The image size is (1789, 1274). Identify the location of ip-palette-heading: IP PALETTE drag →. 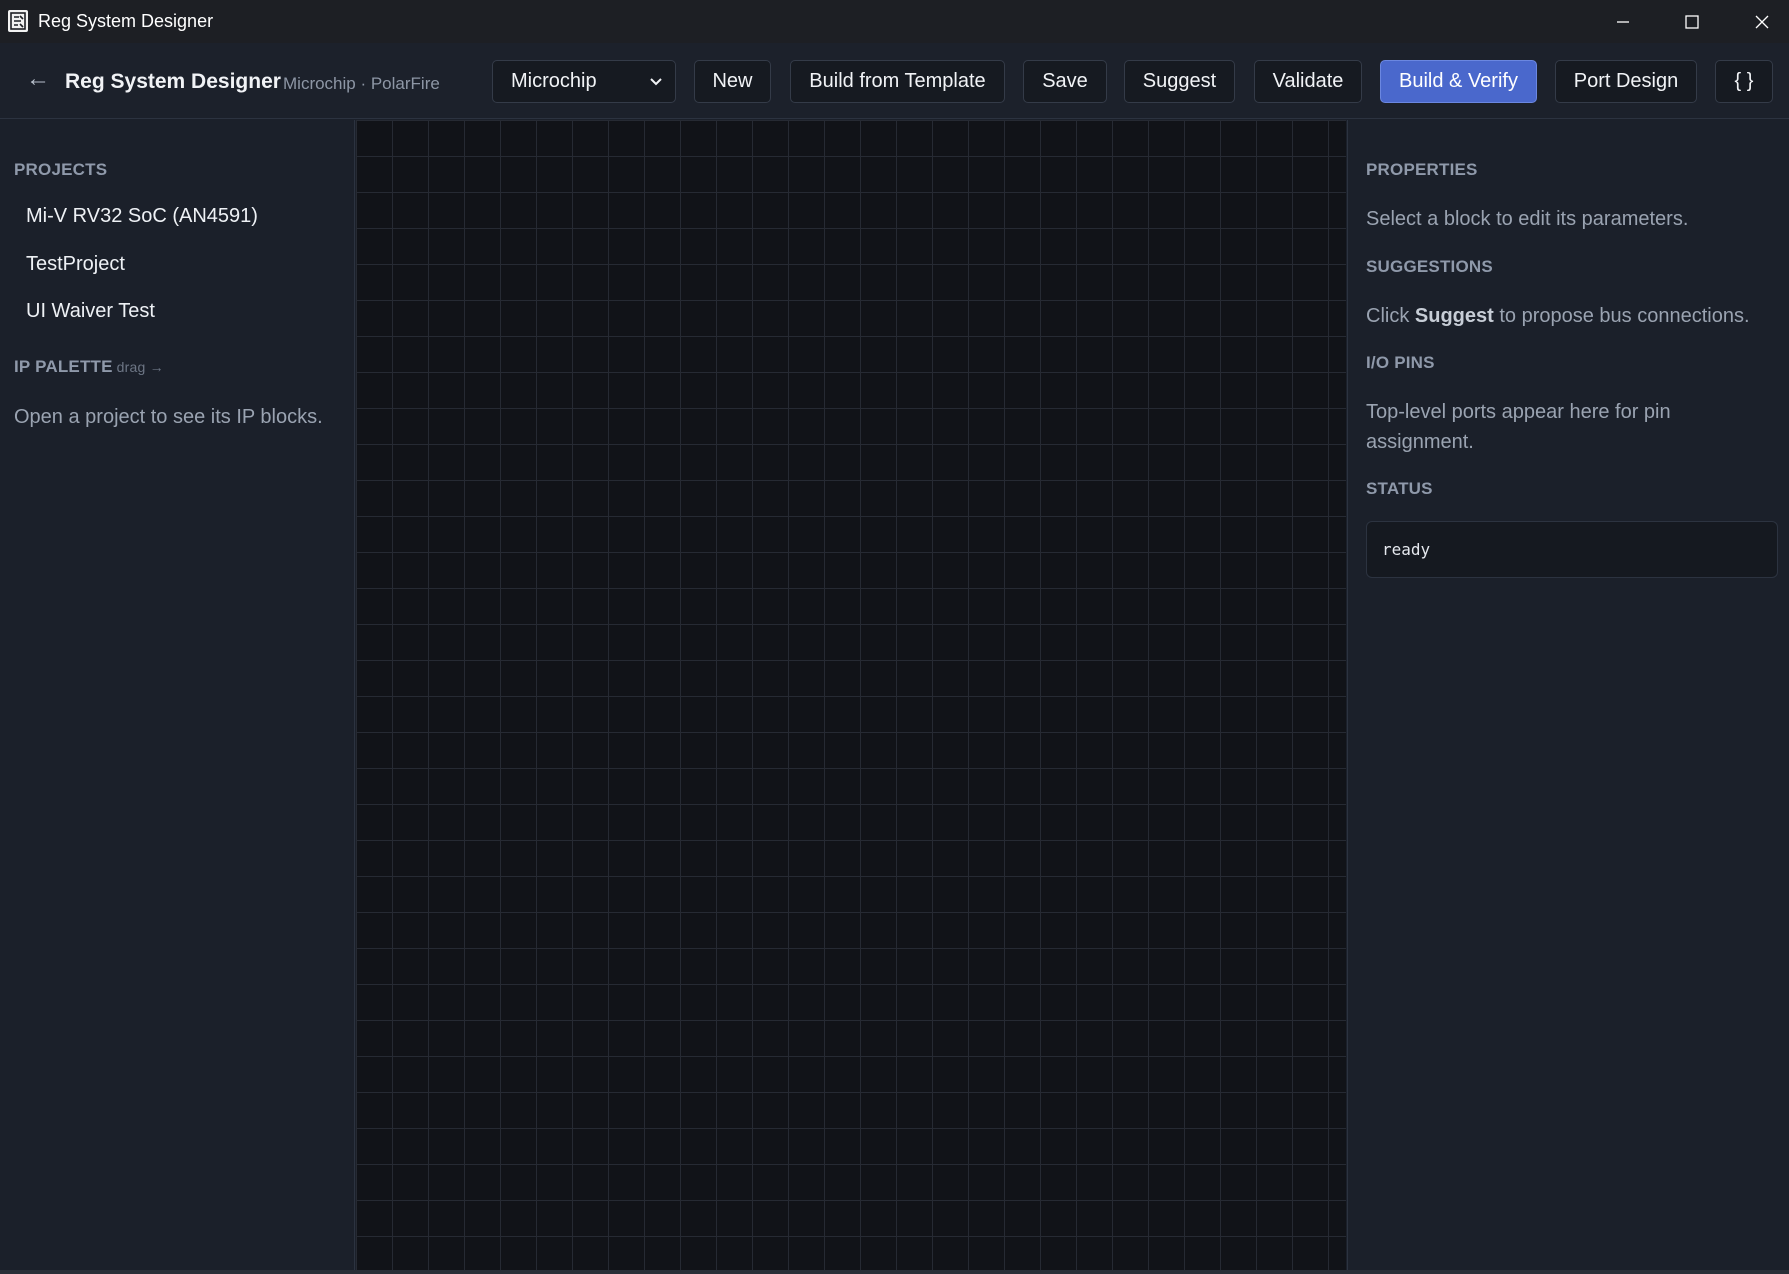
(89, 367).